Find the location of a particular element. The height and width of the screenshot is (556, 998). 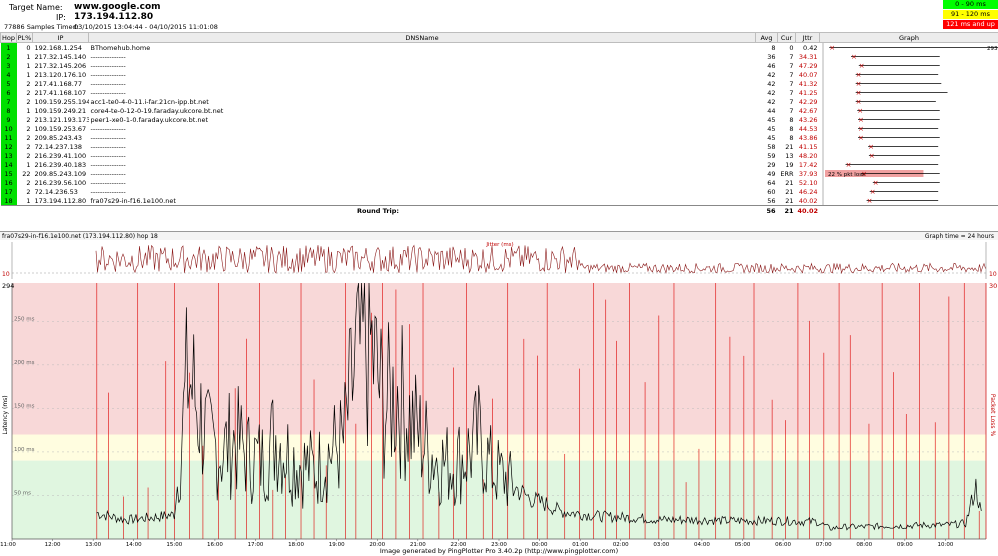

hop-graph: × 22 % pkt loss is located at coordinates (909, 173).